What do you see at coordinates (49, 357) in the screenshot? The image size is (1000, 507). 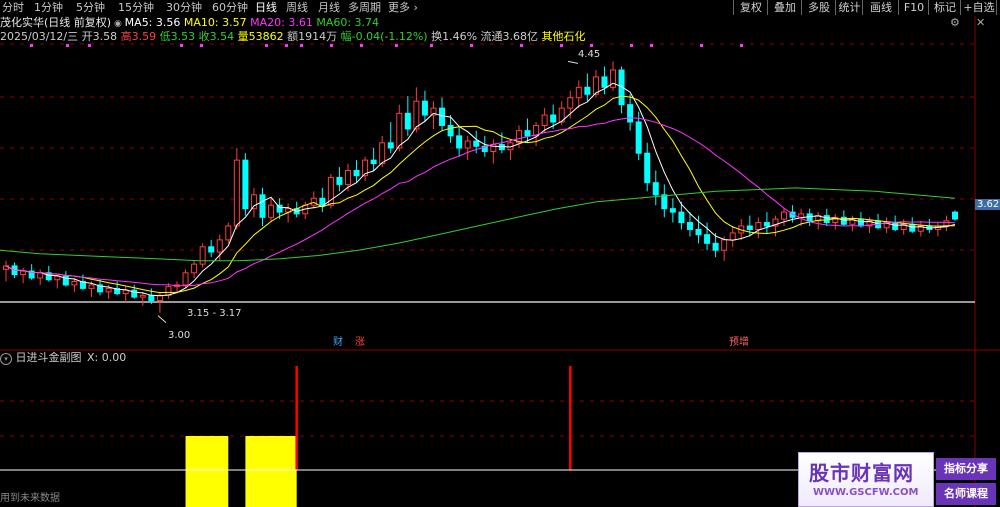 I see `sub-indicator-name: 日进斗金副图` at bounding box center [49, 357].